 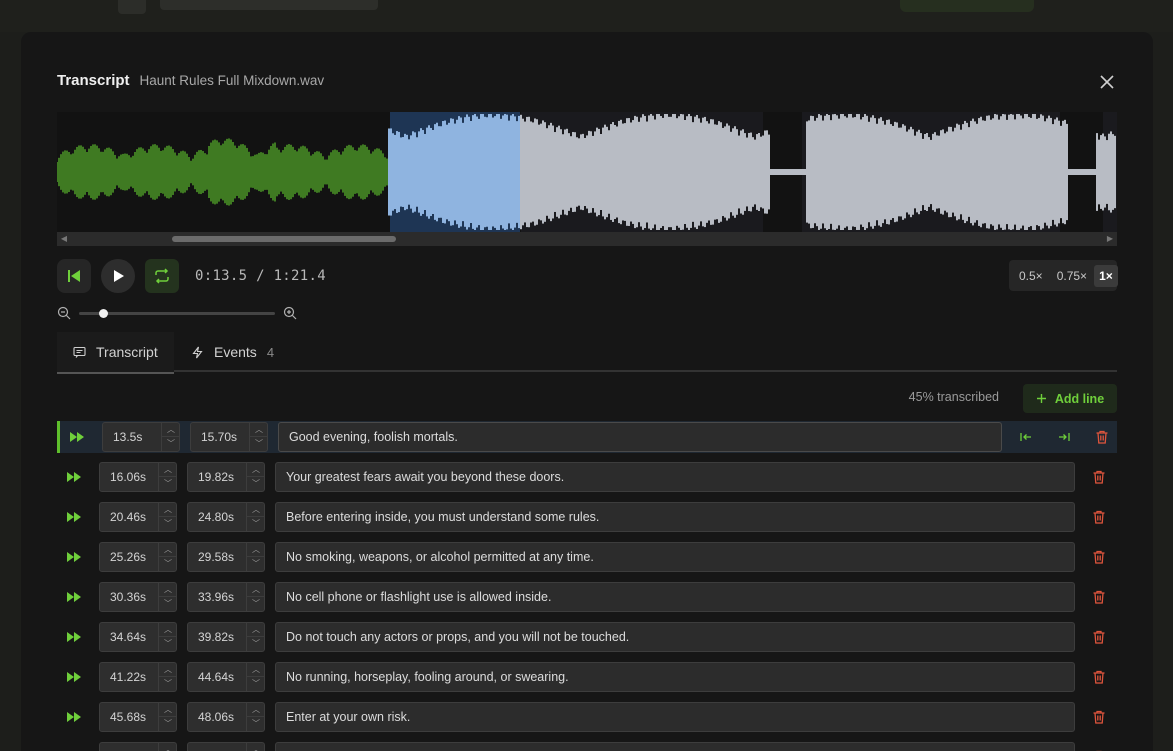 I want to click on end-time-field: 24.80s ︿ ﹀, so click(x=226, y=517).